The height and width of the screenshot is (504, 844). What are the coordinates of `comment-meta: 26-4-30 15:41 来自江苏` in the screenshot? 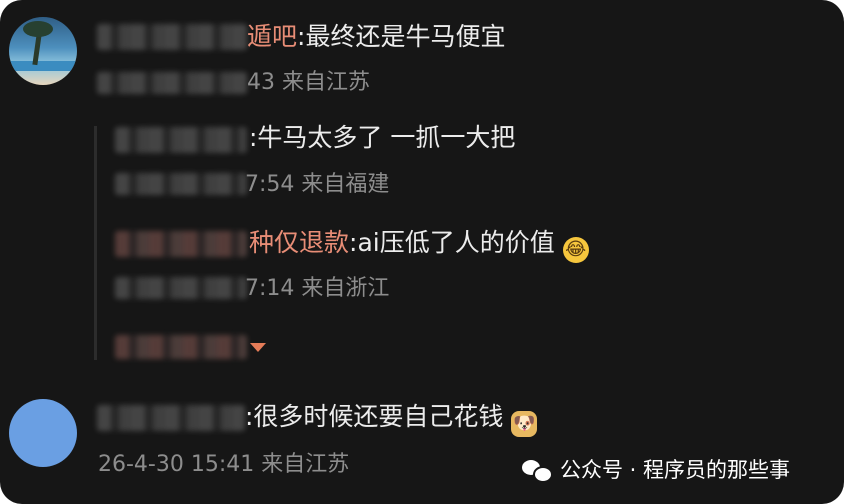 It's located at (223, 465).